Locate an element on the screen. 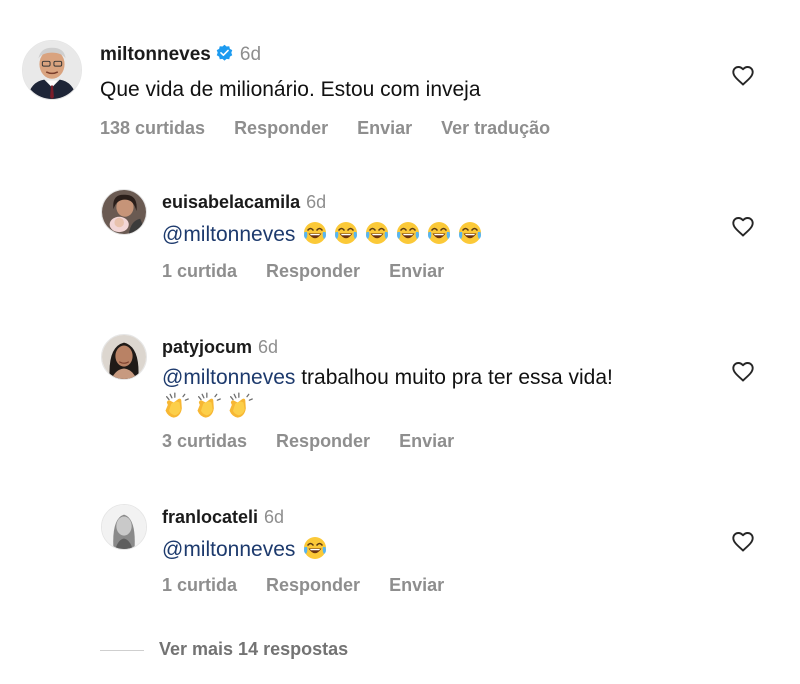  comment-header: euisabelacamila 6d is located at coordinates (244, 202).